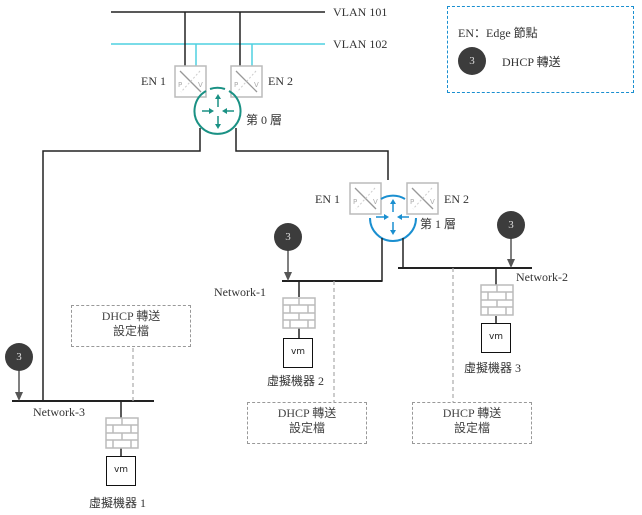 The width and height of the screenshot is (642, 515). Describe the element at coordinates (59, 412) in the screenshot. I see `network-3-label: Network-3` at that location.